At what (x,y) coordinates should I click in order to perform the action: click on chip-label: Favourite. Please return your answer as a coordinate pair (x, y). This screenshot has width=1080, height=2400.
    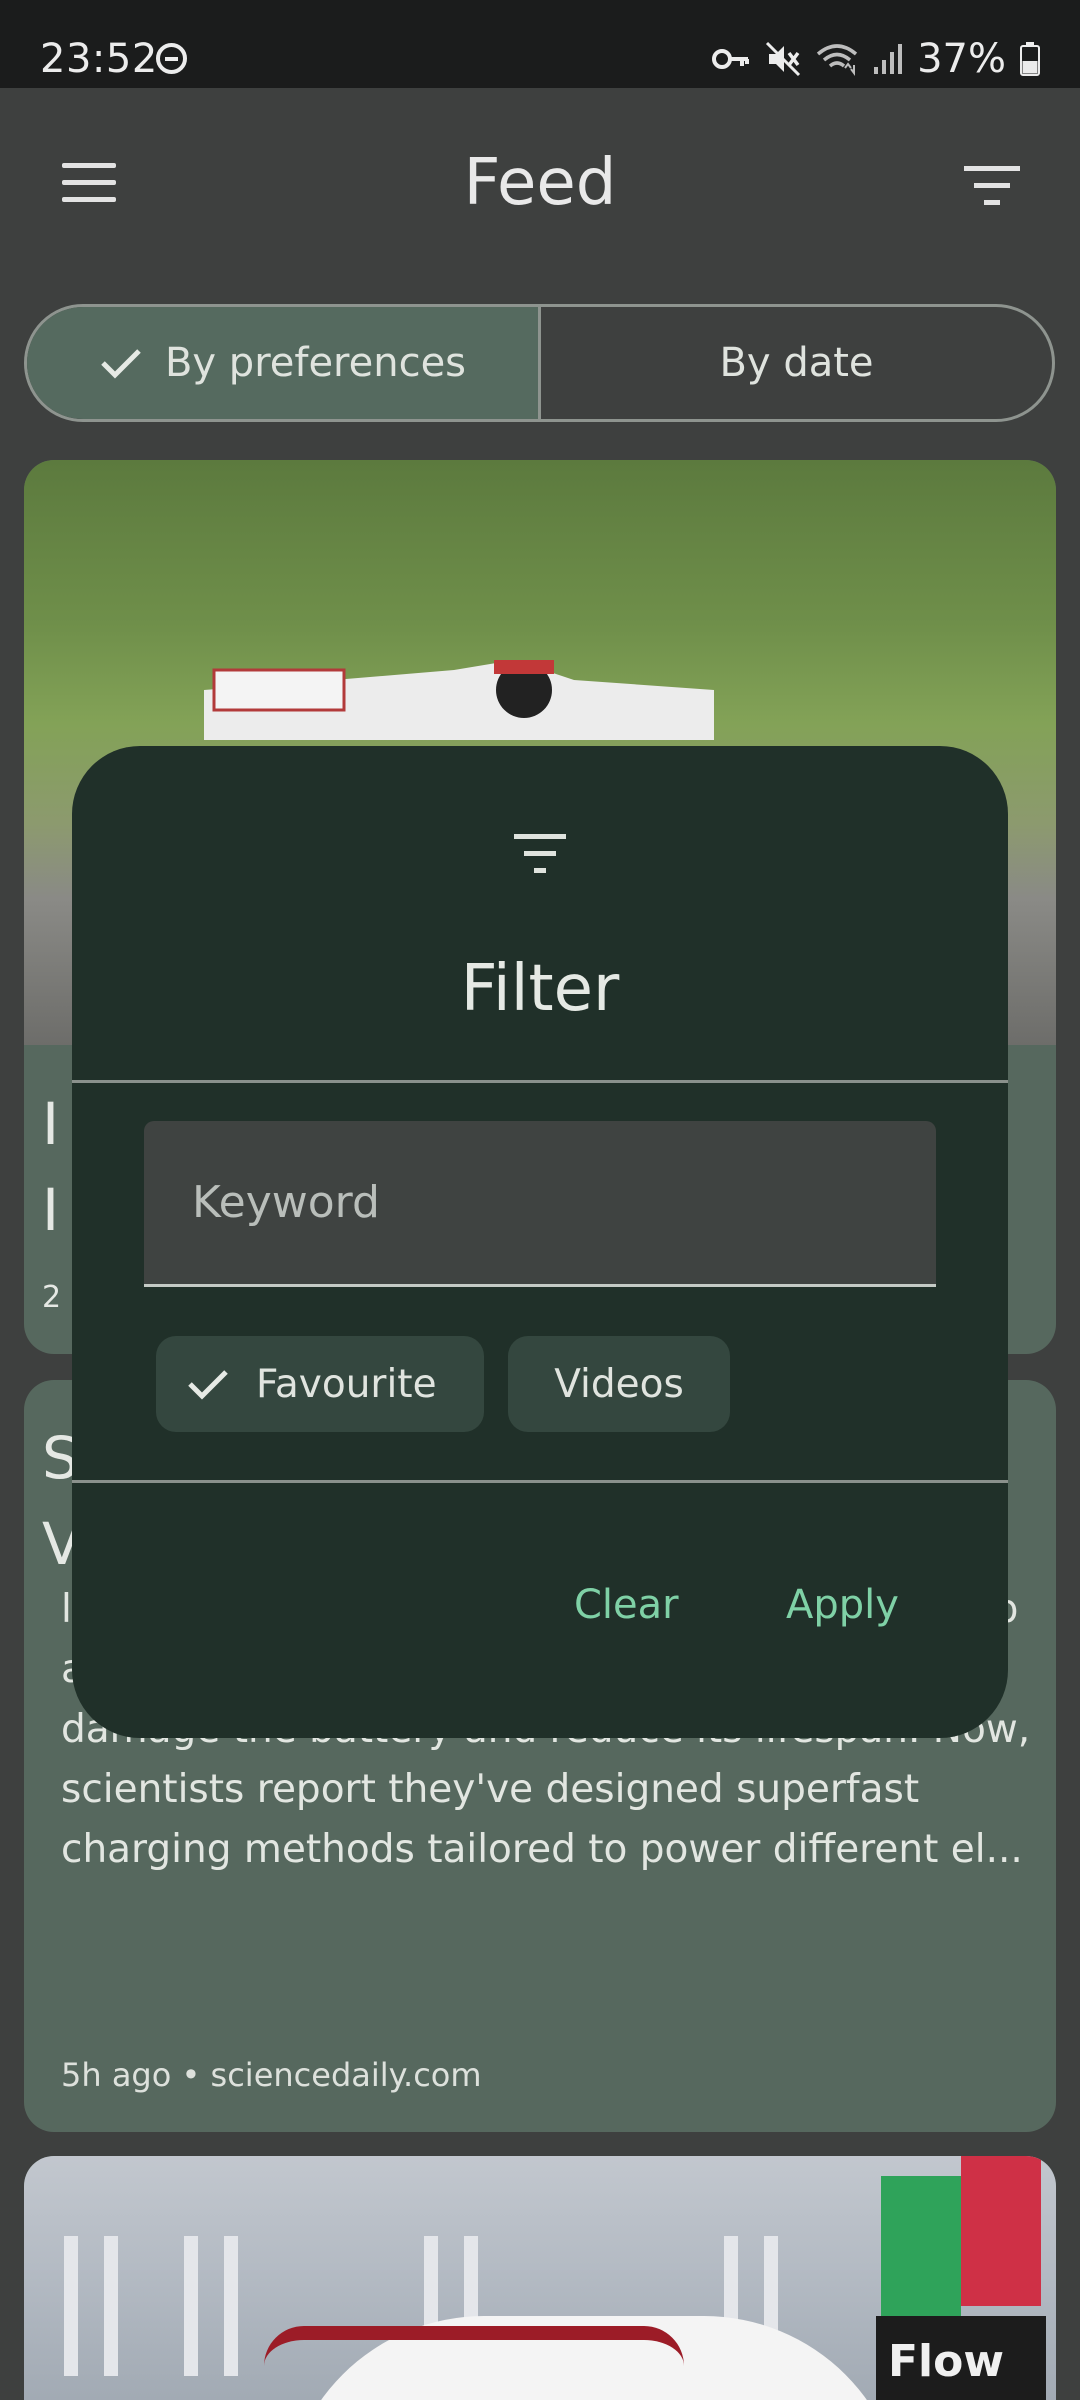
    Looking at the image, I should click on (346, 1384).